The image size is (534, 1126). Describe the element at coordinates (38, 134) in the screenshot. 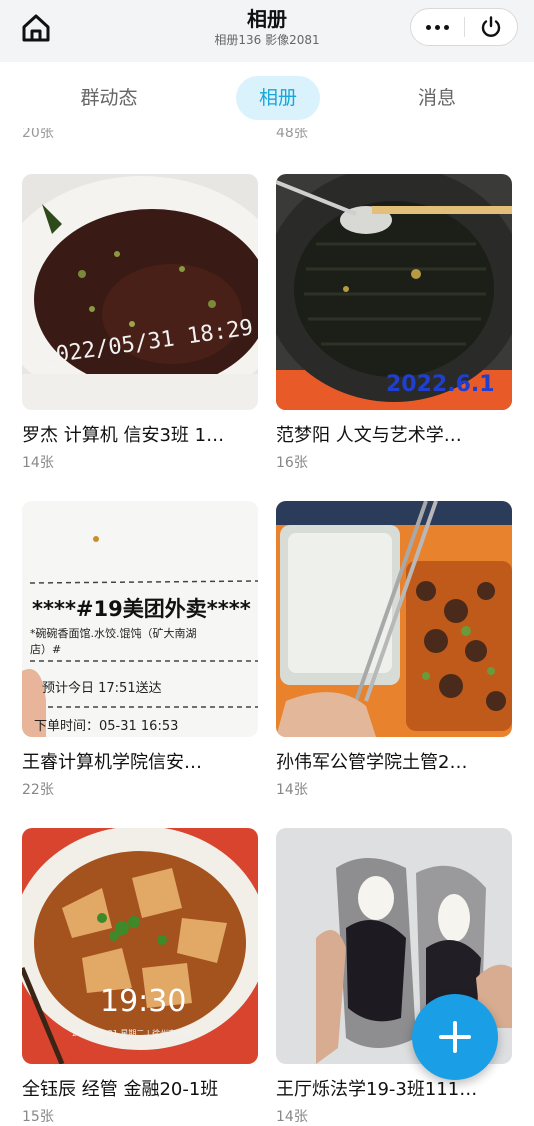

I see `cutoff-count-left: 20张` at that location.